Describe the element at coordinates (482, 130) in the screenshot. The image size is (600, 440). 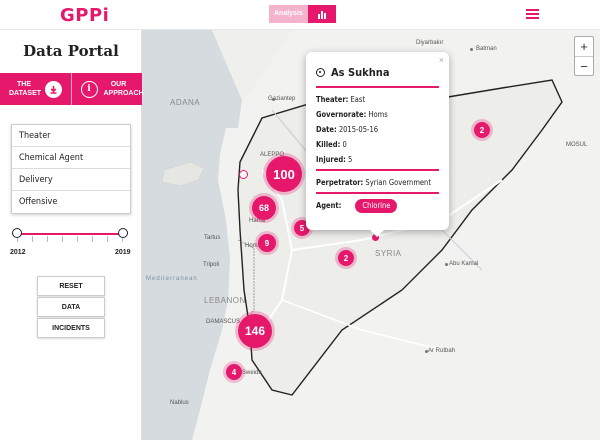
I see `cluster-hasakah: 2` at that location.